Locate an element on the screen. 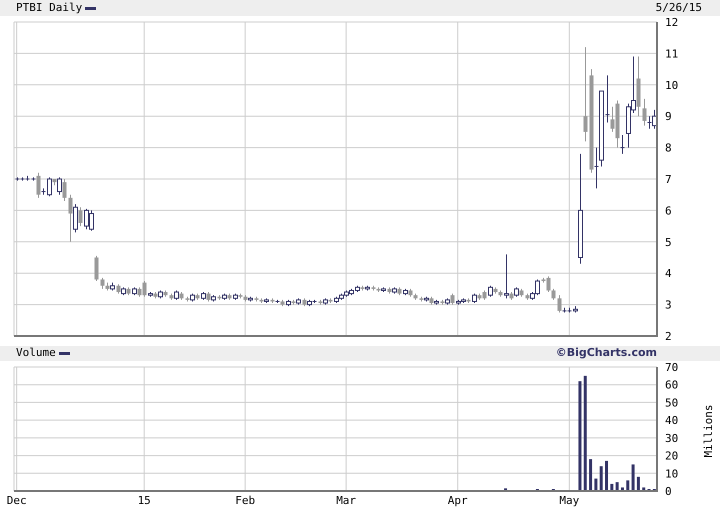  axis-tick-label: 30 is located at coordinates (671, 438).